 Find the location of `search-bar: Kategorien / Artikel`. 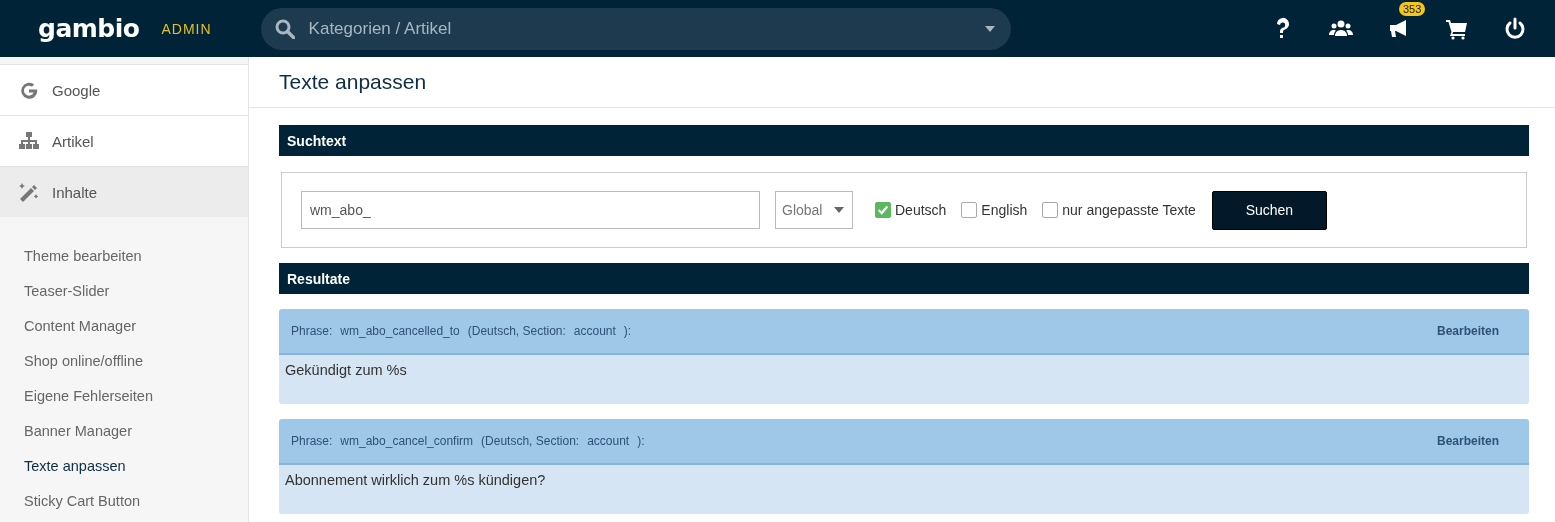

search-bar: Kategorien / Artikel is located at coordinates (635, 28).